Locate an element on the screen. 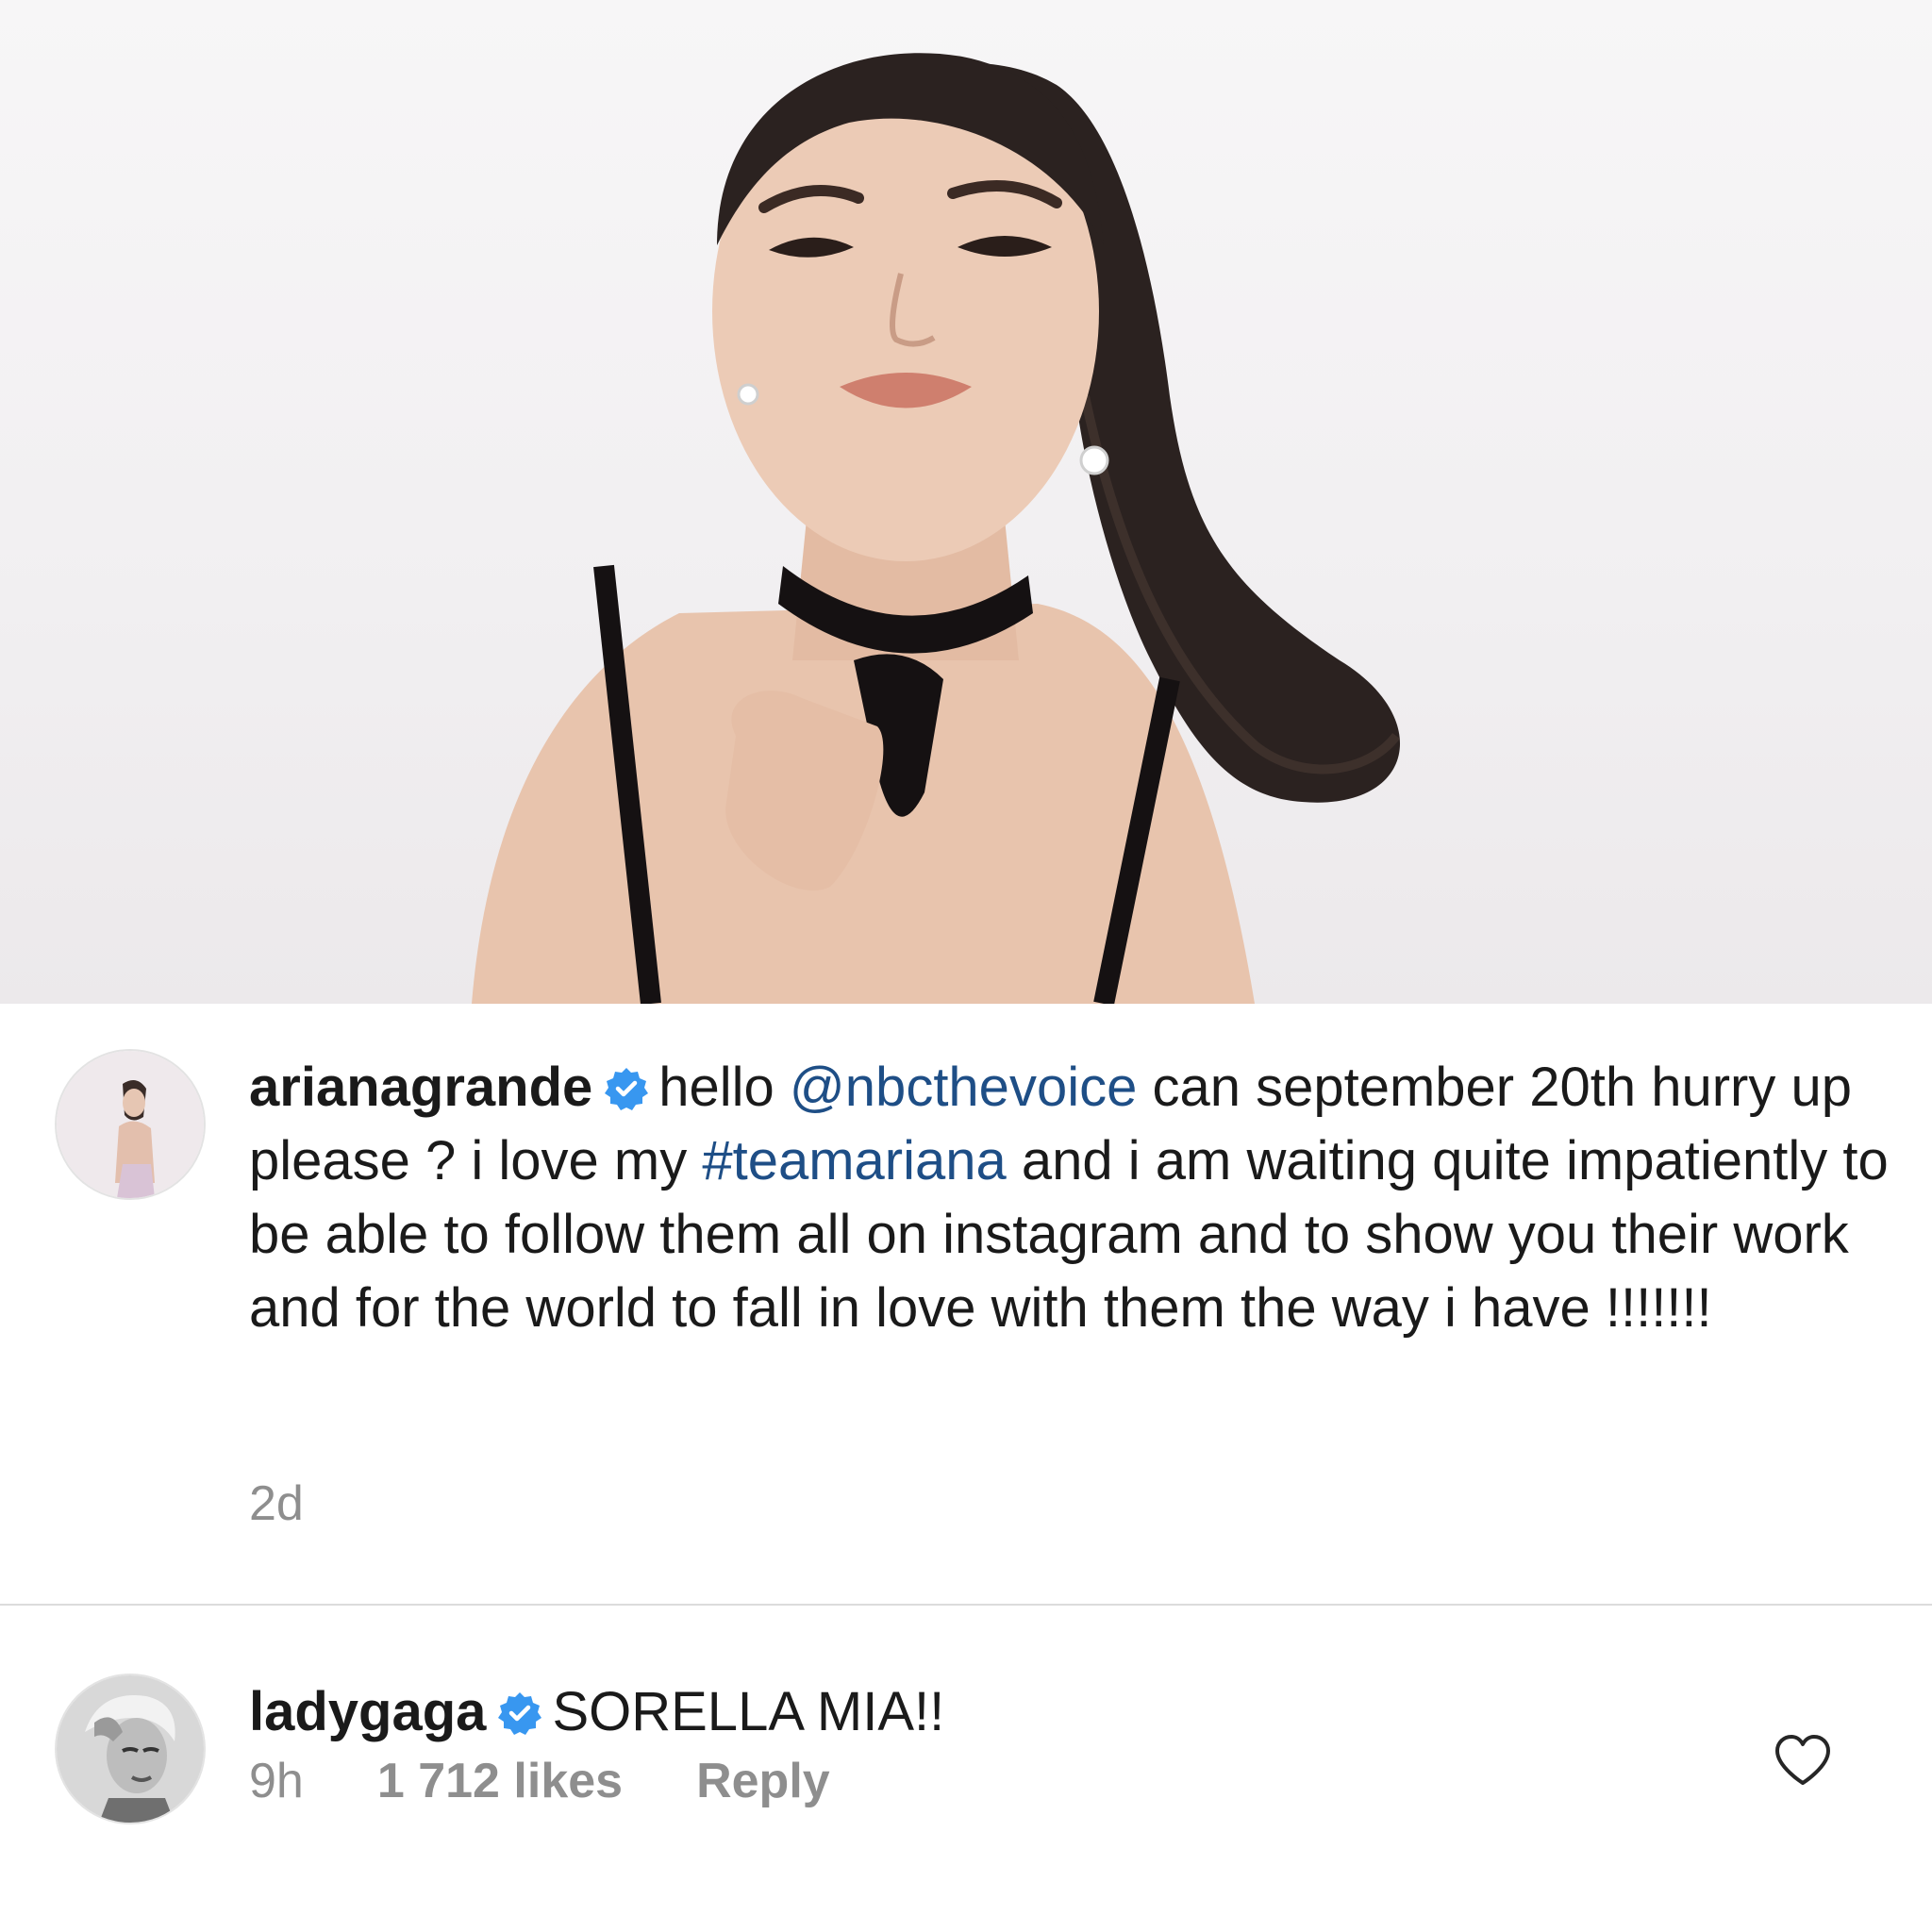 The width and height of the screenshot is (1932, 1932). username-arianagrande: arianagrande is located at coordinates (421, 1087).